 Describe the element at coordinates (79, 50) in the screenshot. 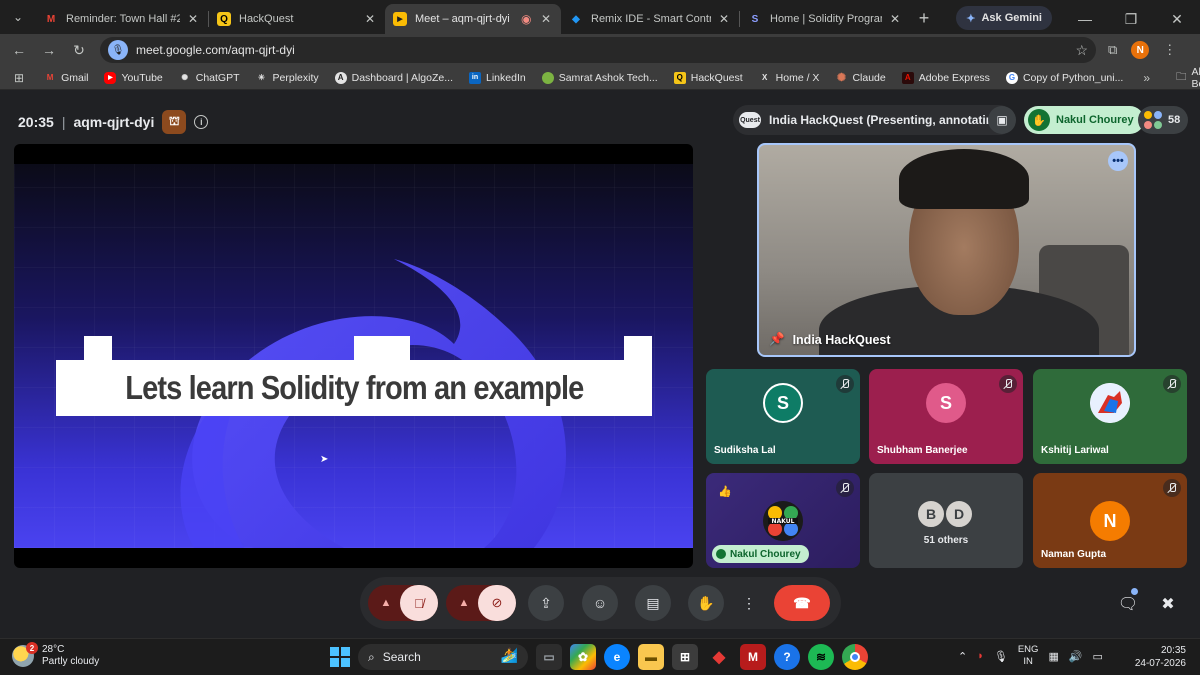

I see `reload-icon: ↻` at that location.